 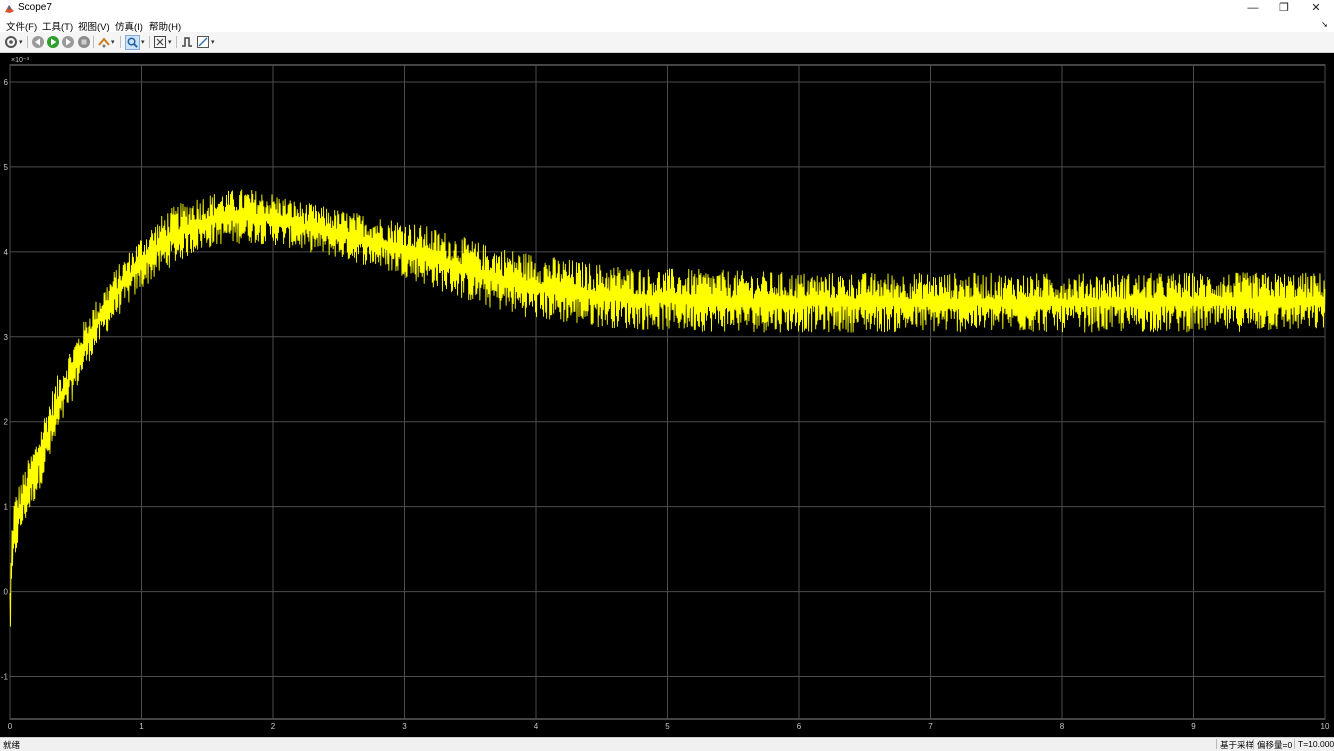 I want to click on triggers-icon, so click(x=187, y=42).